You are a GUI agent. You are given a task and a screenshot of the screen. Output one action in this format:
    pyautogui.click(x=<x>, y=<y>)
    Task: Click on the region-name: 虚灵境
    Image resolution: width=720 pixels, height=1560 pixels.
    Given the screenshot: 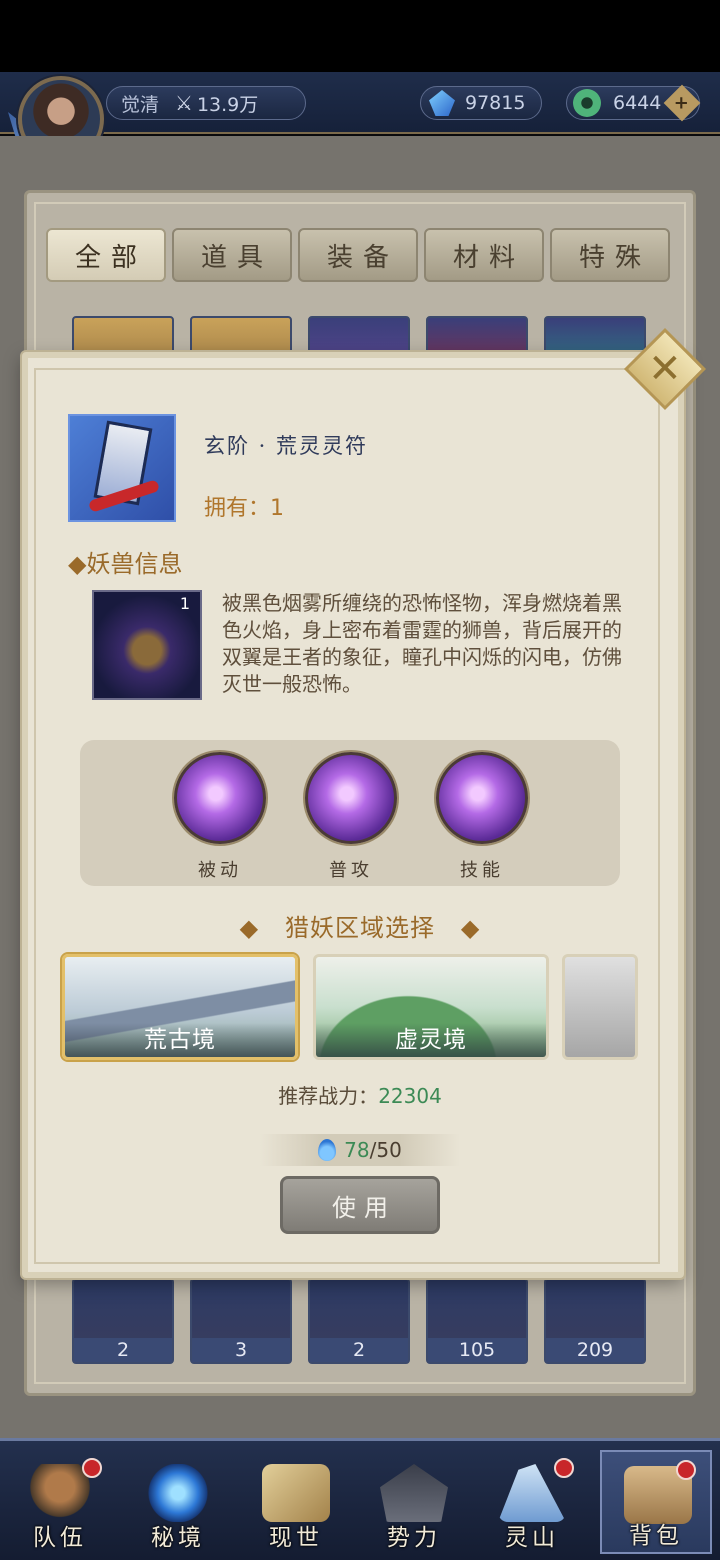 What is the action you would take?
    pyautogui.click(x=431, y=1040)
    